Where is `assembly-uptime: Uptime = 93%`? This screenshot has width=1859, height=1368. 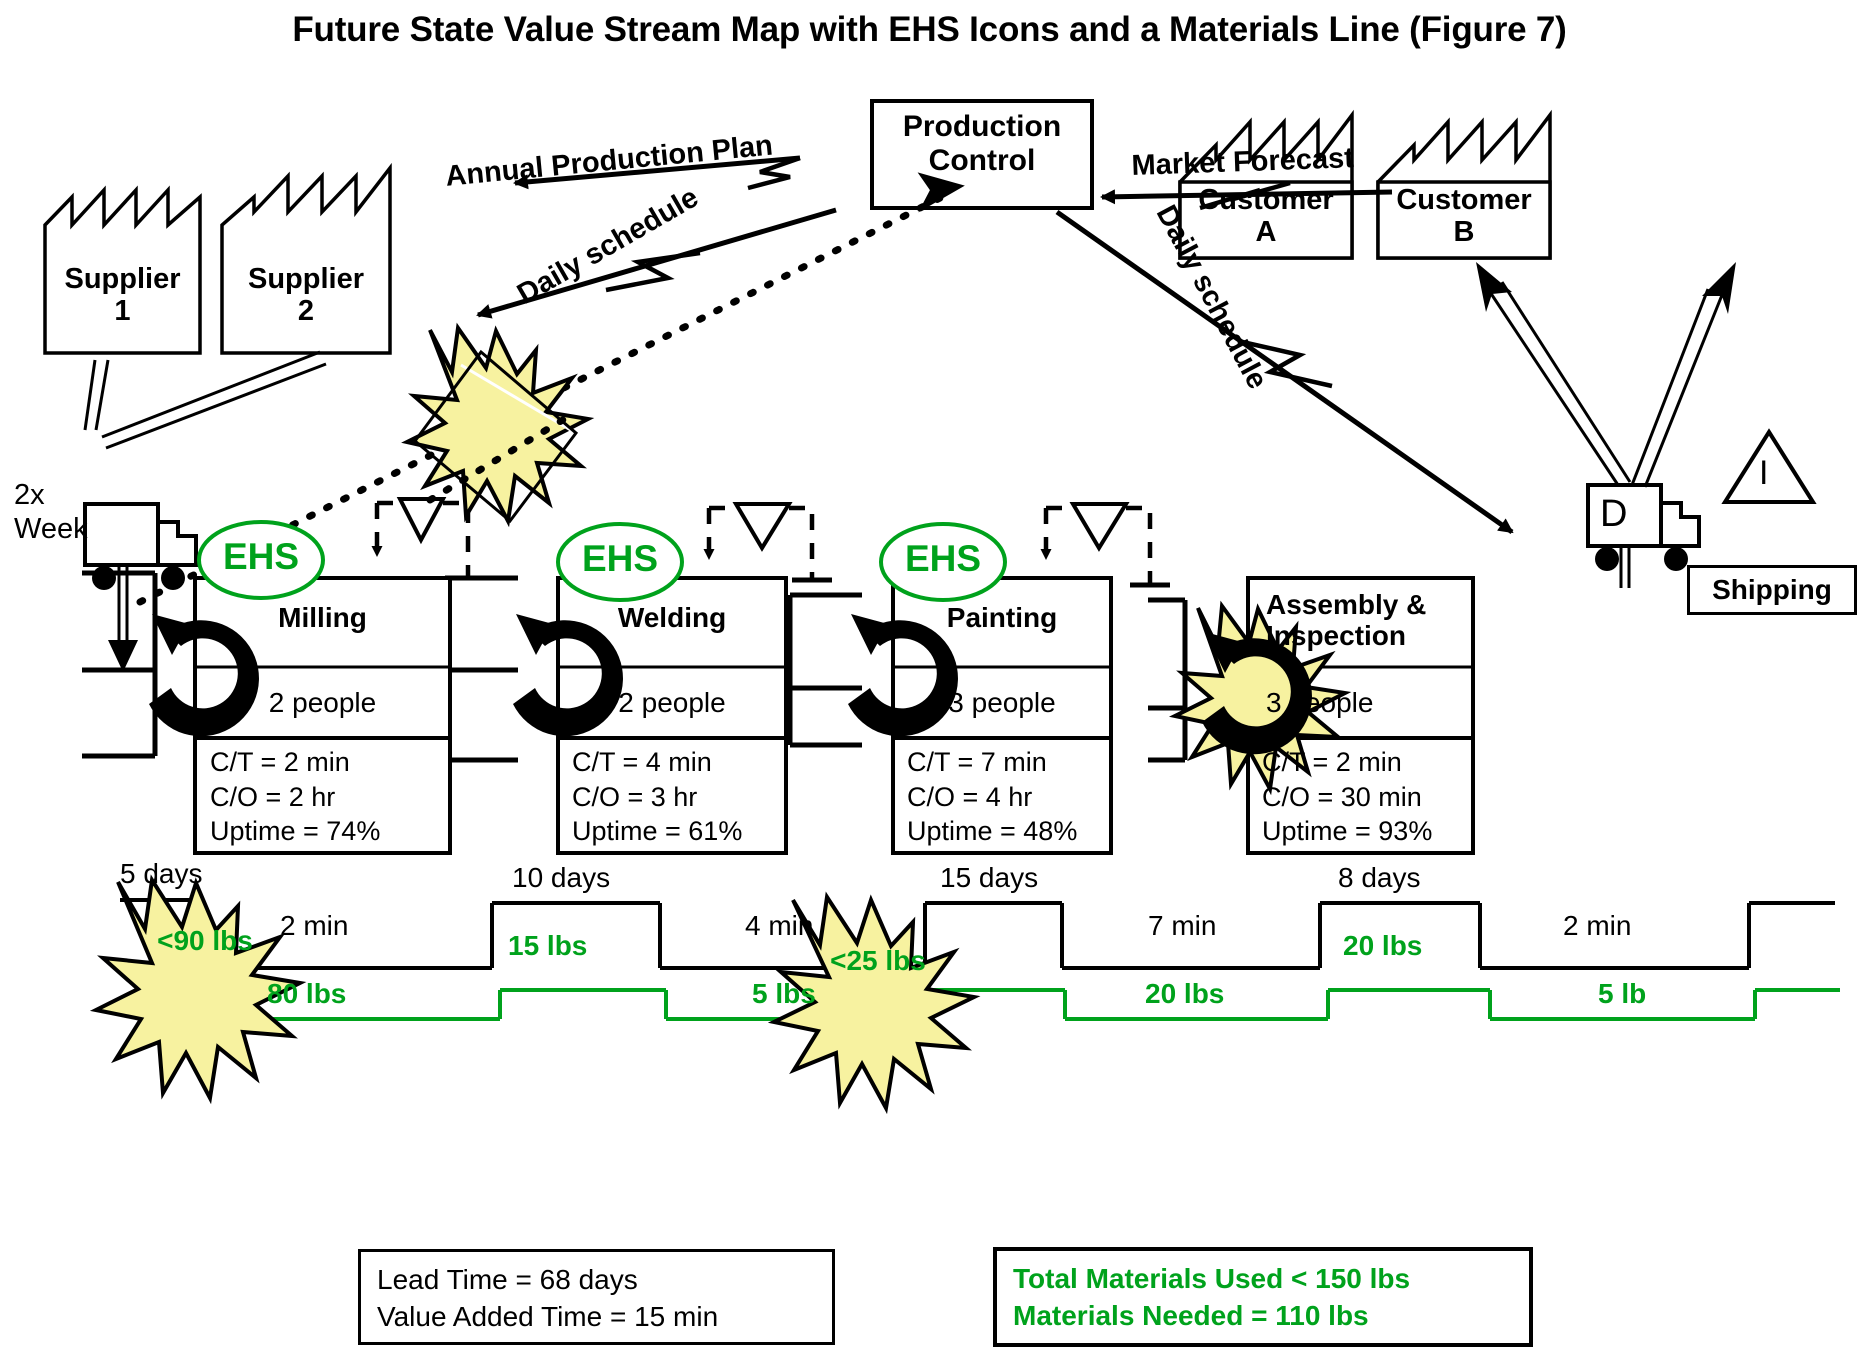 assembly-uptime: Uptime = 93% is located at coordinates (1347, 831).